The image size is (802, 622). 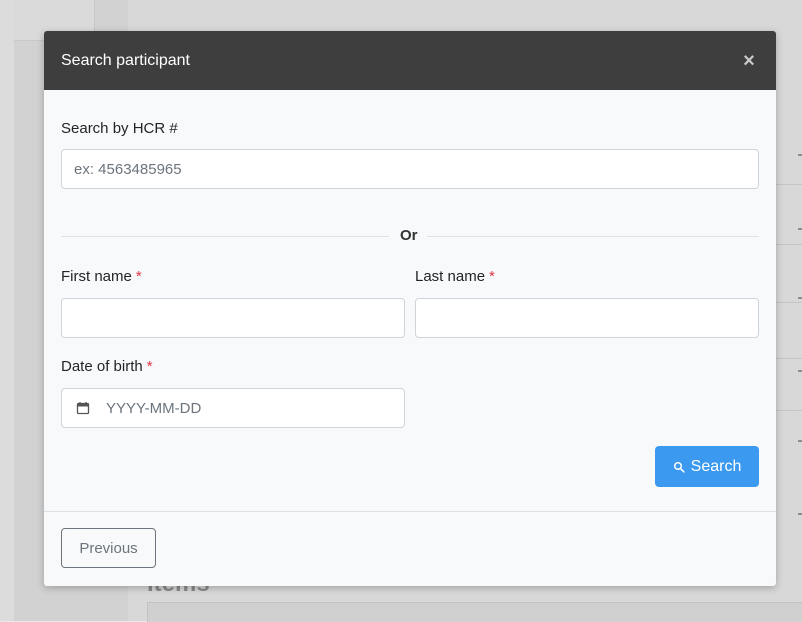 I want to click on search-icon, so click(x=679, y=467).